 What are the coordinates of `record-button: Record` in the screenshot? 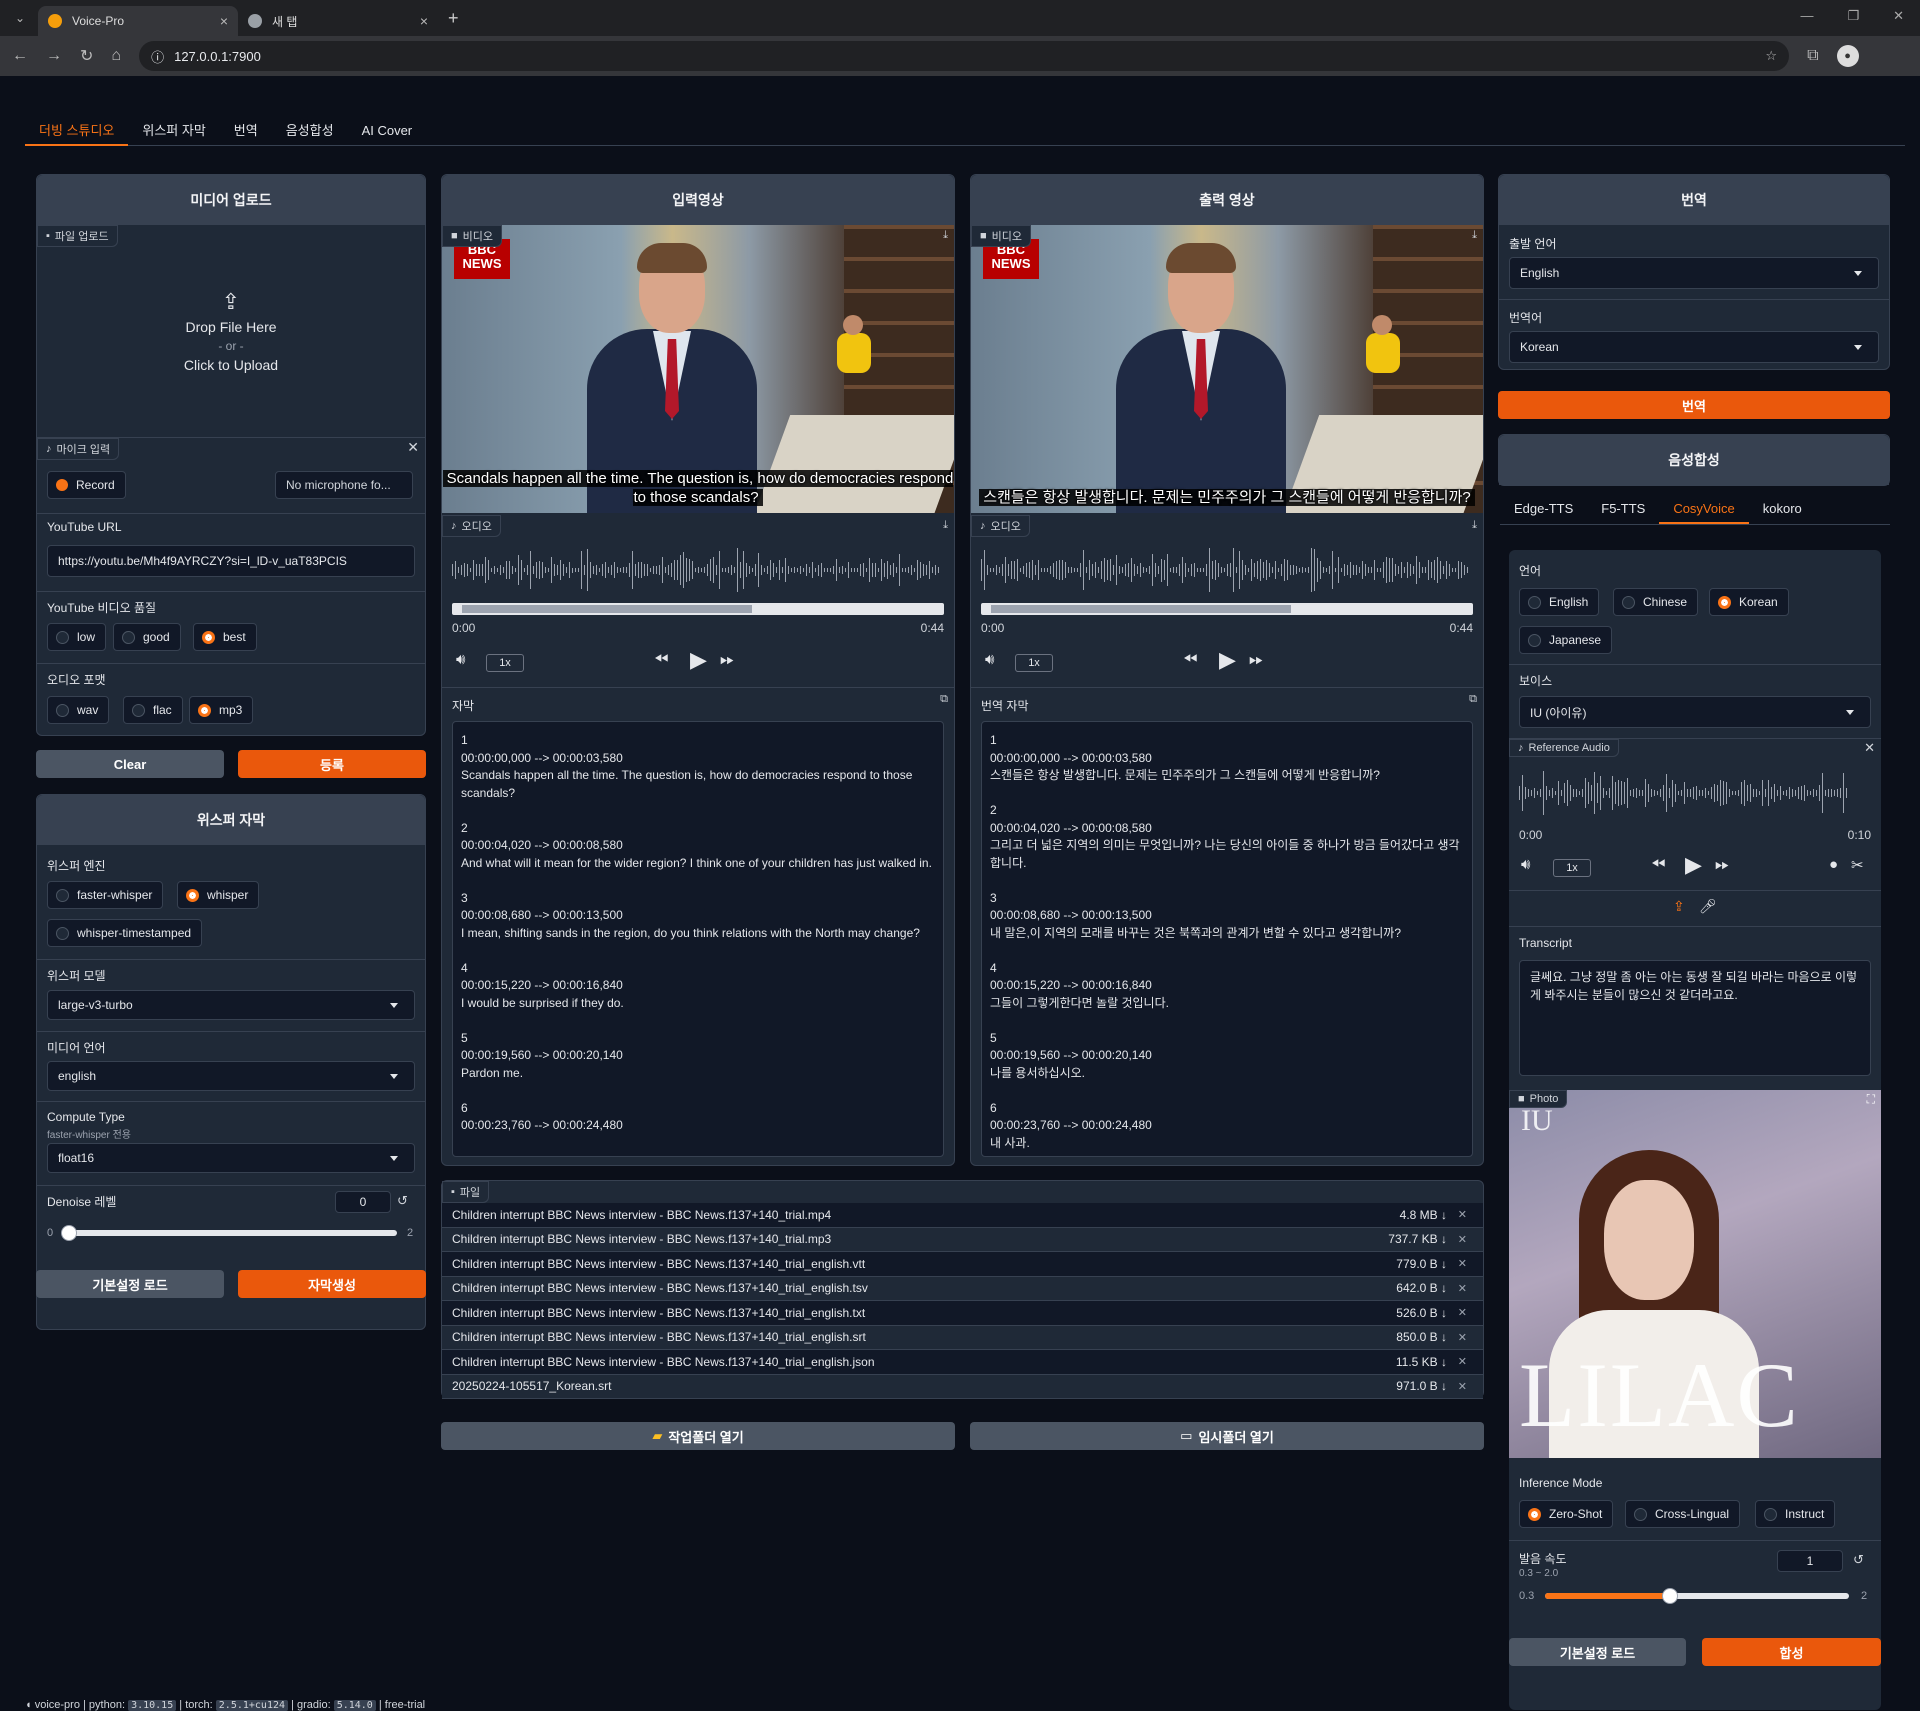 It's located at (86, 485).